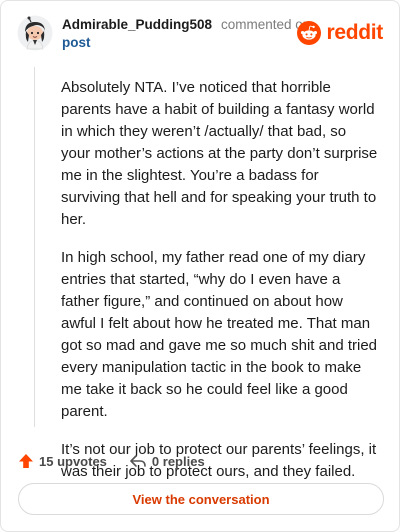 The image size is (400, 532). Describe the element at coordinates (35, 33) in the screenshot. I see `avatar` at that location.